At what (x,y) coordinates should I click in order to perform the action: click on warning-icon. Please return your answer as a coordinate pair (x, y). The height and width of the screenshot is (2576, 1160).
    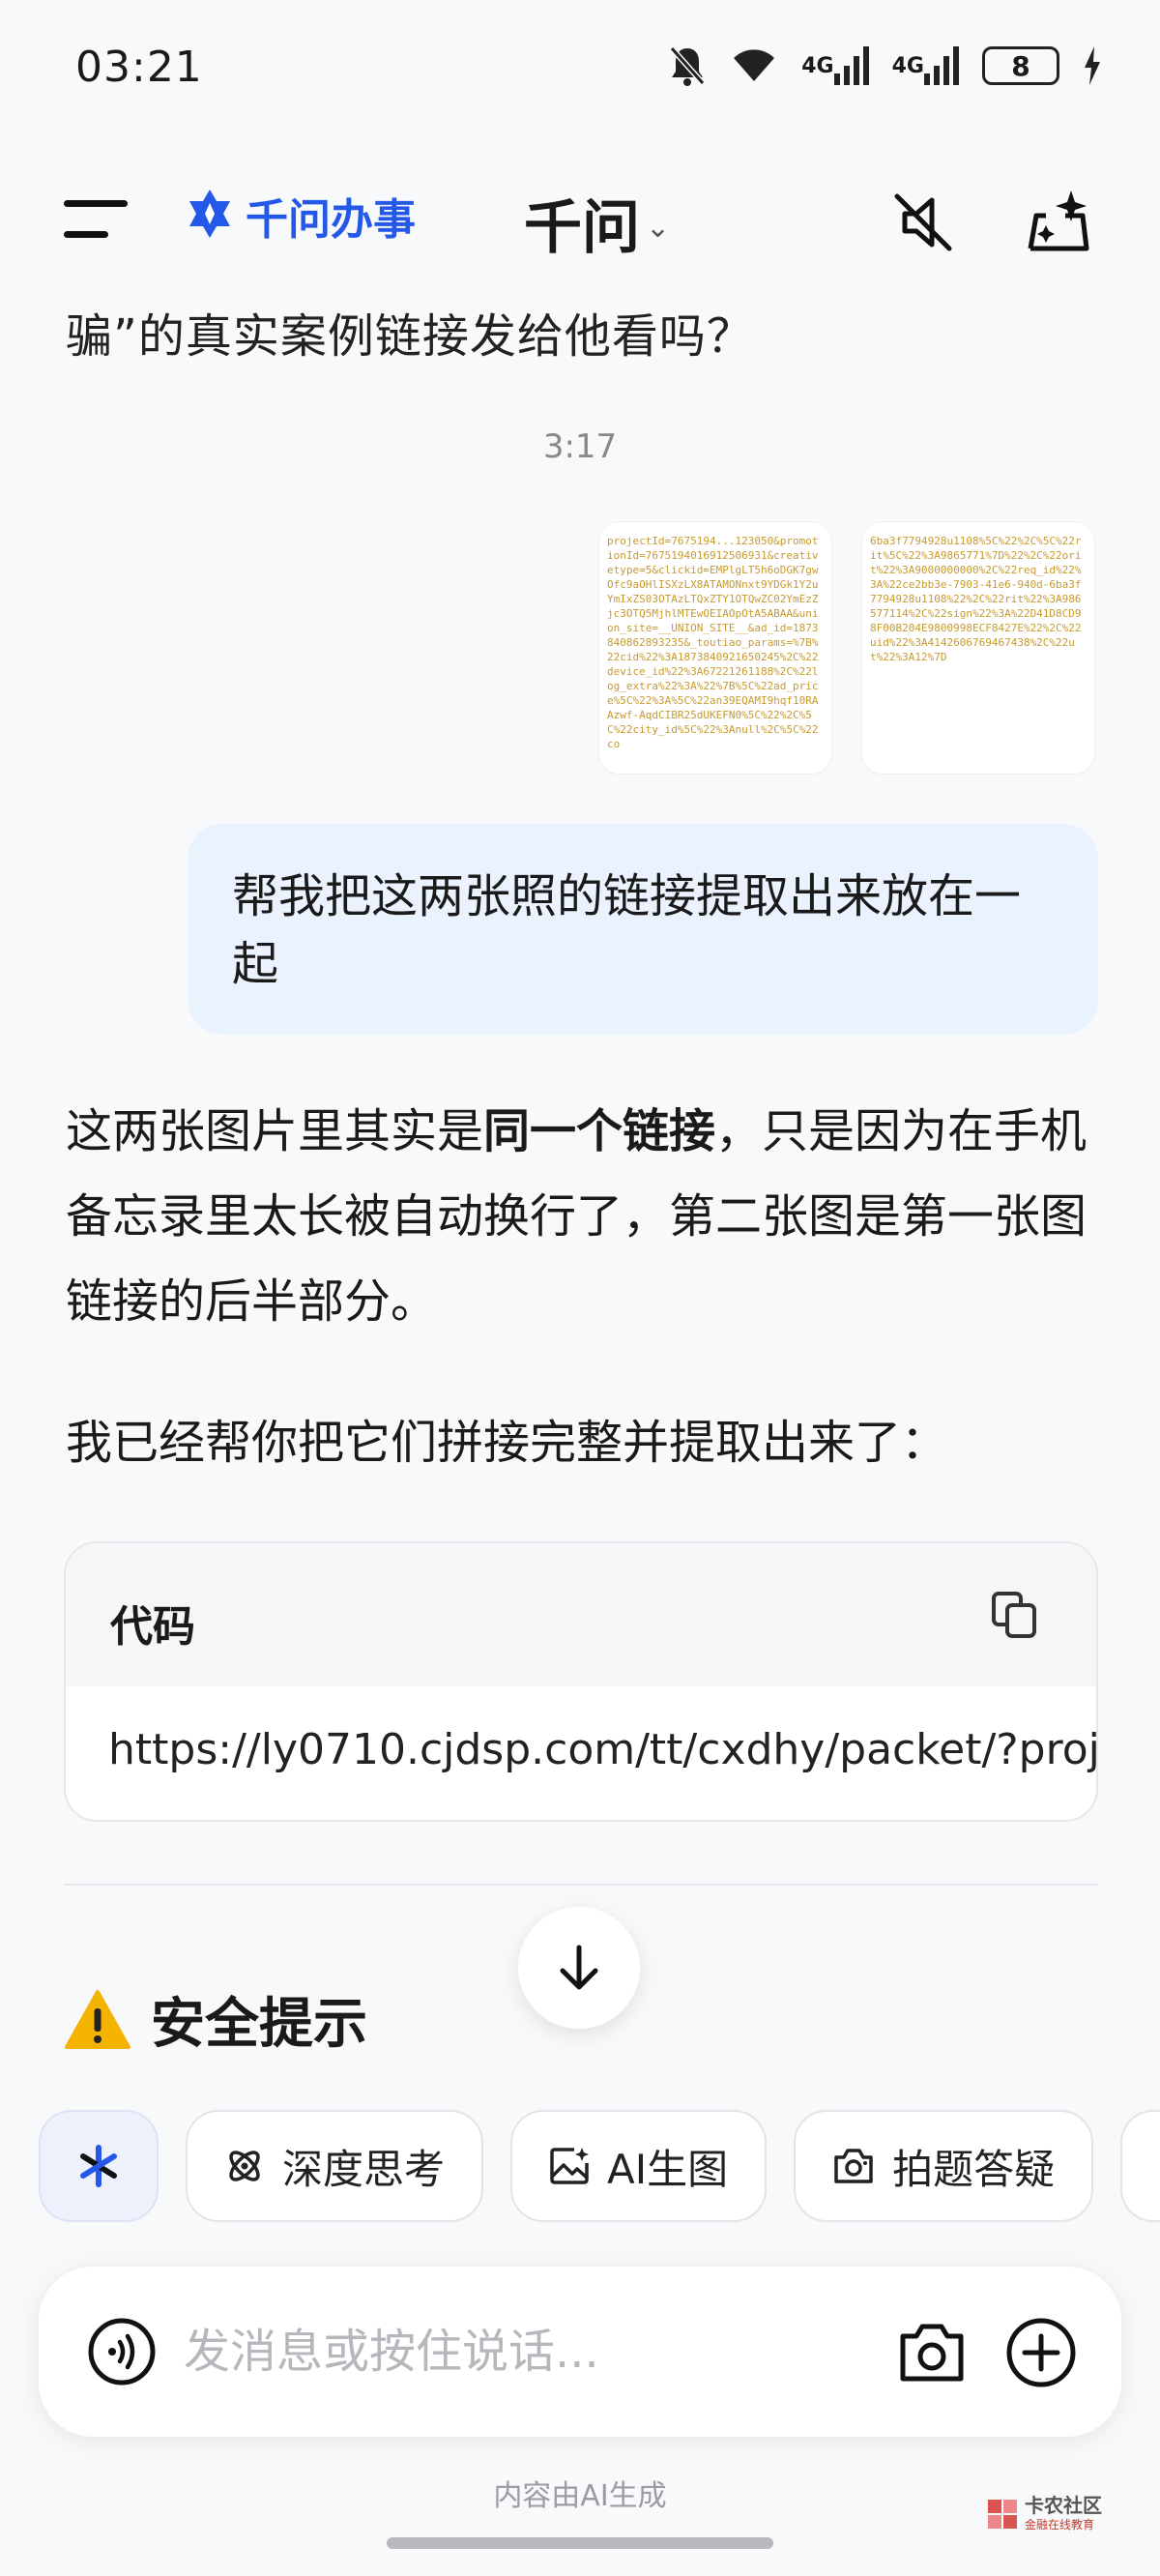
    Looking at the image, I should click on (98, 2019).